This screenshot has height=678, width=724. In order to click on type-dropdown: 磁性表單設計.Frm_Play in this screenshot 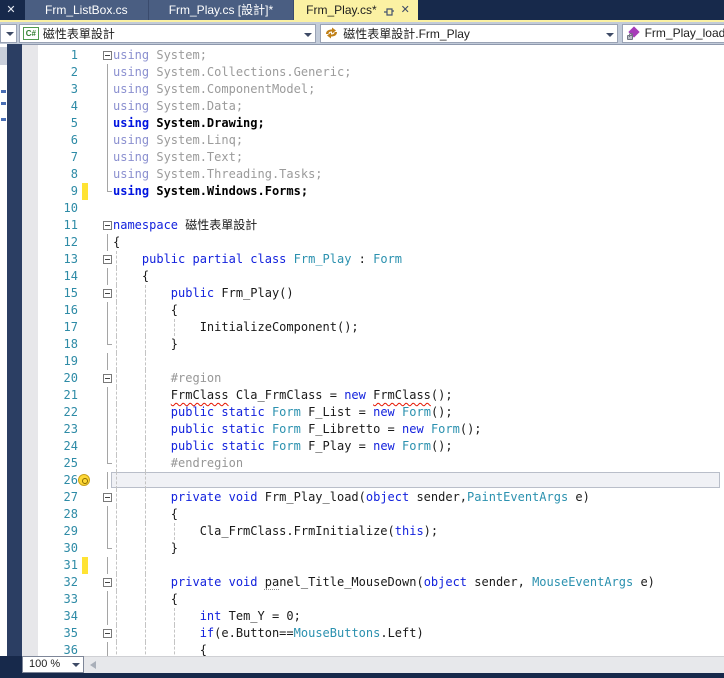, I will do `click(469, 33)`.